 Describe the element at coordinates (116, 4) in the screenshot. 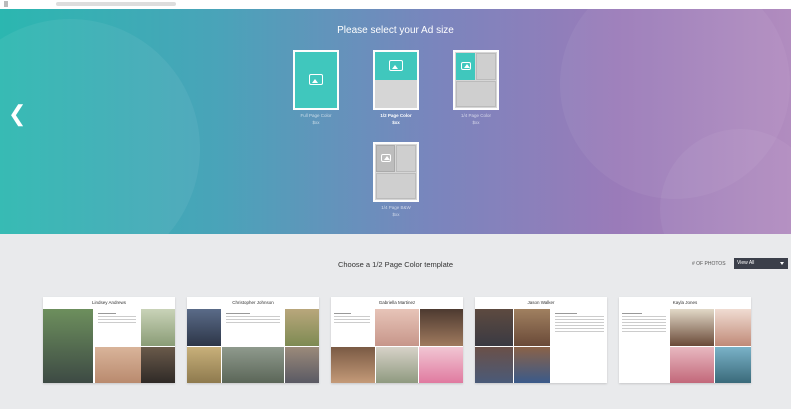

I see `top-strip-bar` at that location.